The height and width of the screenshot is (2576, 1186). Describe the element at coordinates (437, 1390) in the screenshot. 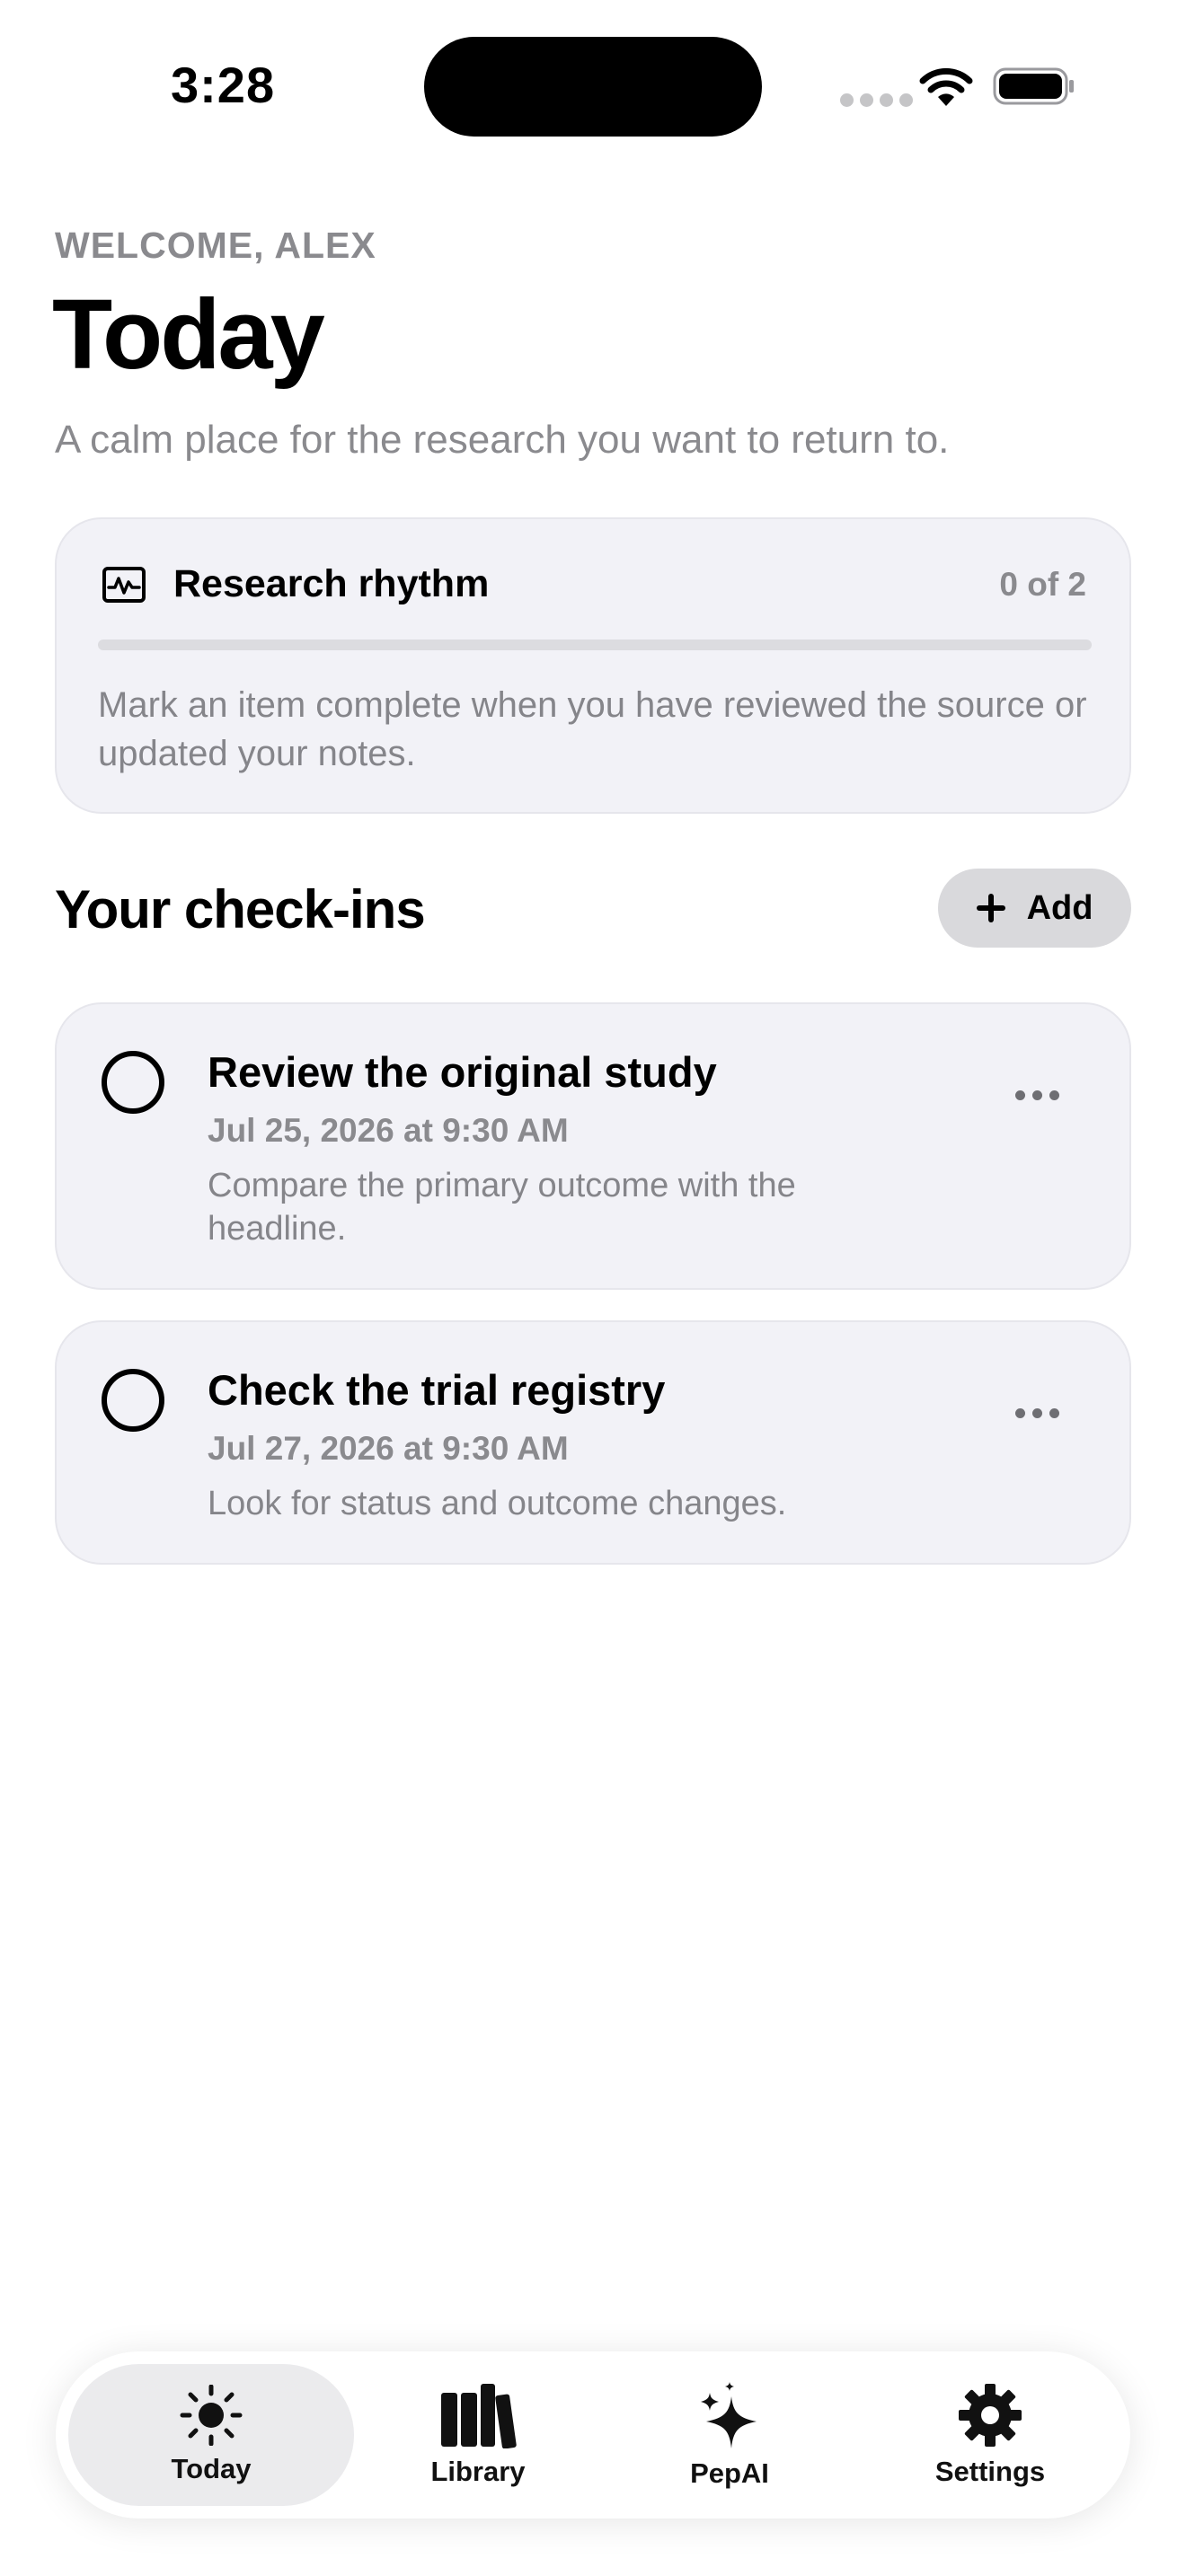

I see `checkin-title: Check the trial registry` at that location.